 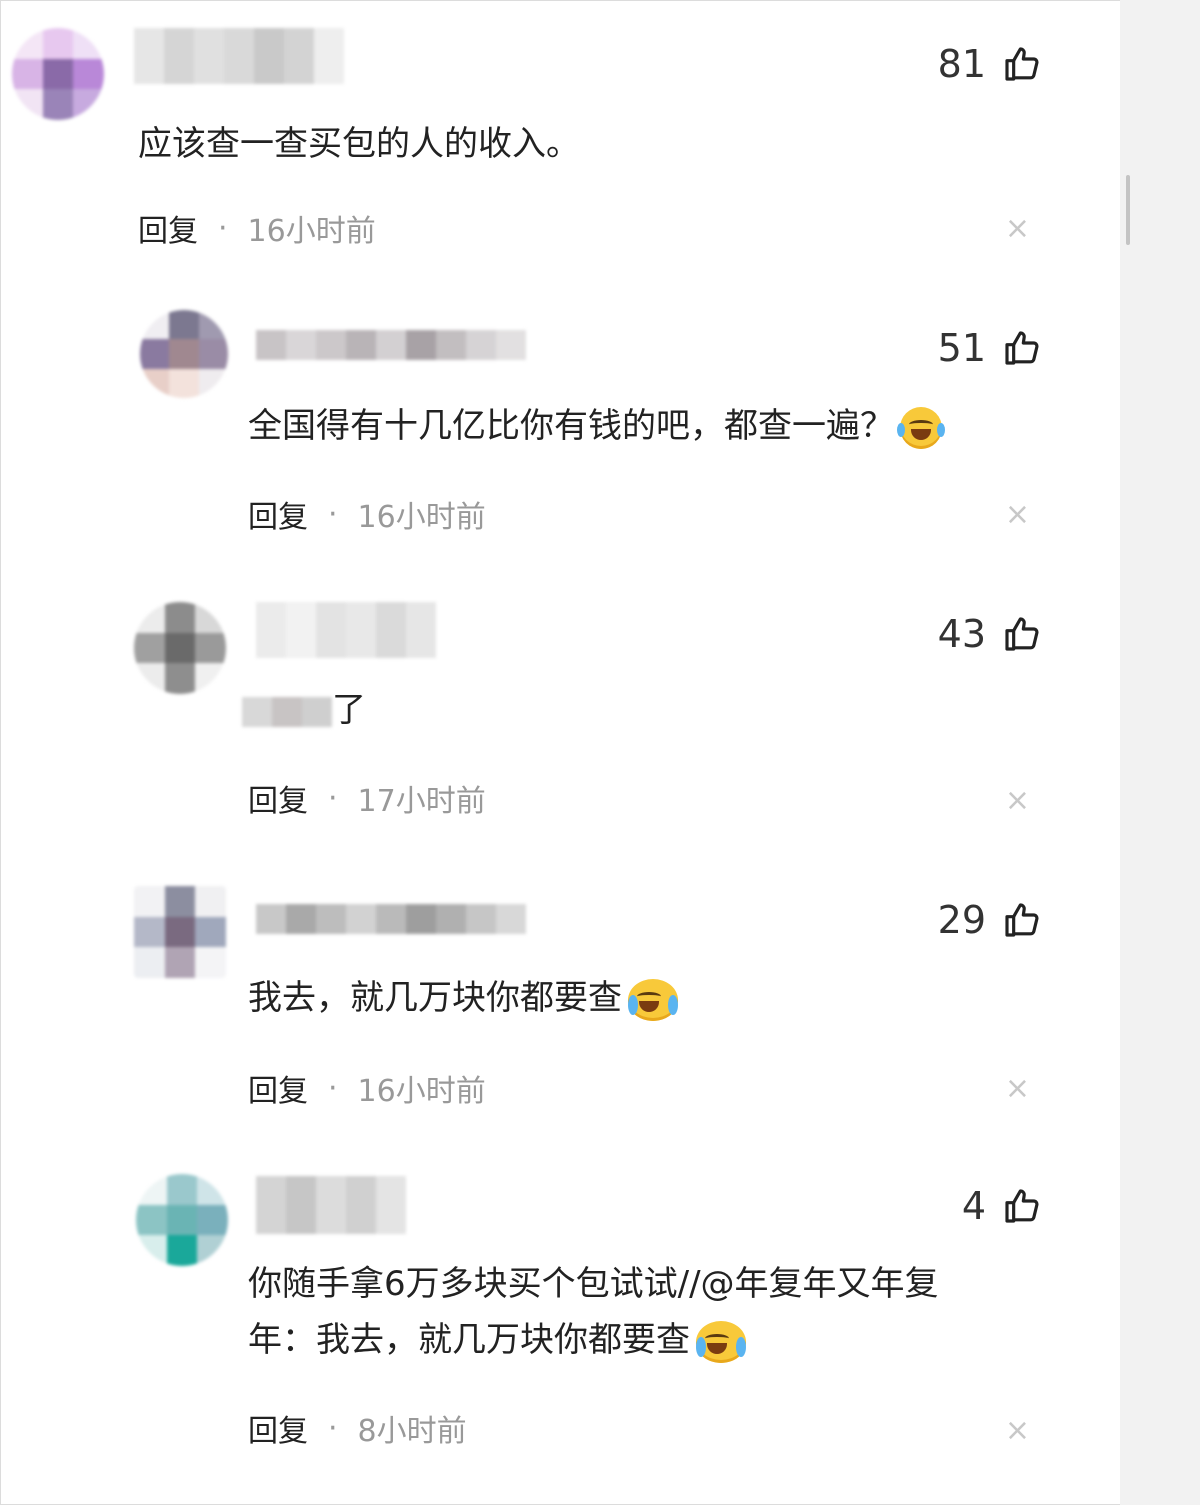 What do you see at coordinates (961, 634) in the screenshot?
I see `like-count-value: 43` at bounding box center [961, 634].